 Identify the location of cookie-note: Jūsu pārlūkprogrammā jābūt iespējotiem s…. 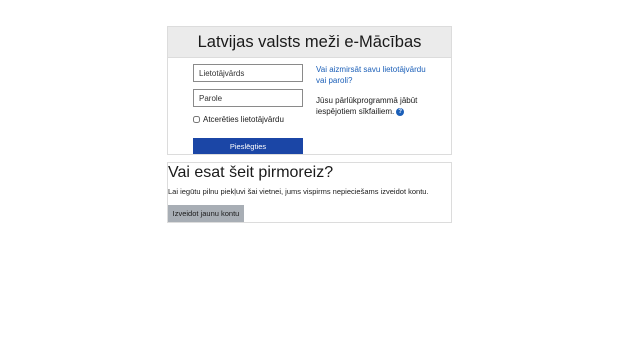
(378, 106).